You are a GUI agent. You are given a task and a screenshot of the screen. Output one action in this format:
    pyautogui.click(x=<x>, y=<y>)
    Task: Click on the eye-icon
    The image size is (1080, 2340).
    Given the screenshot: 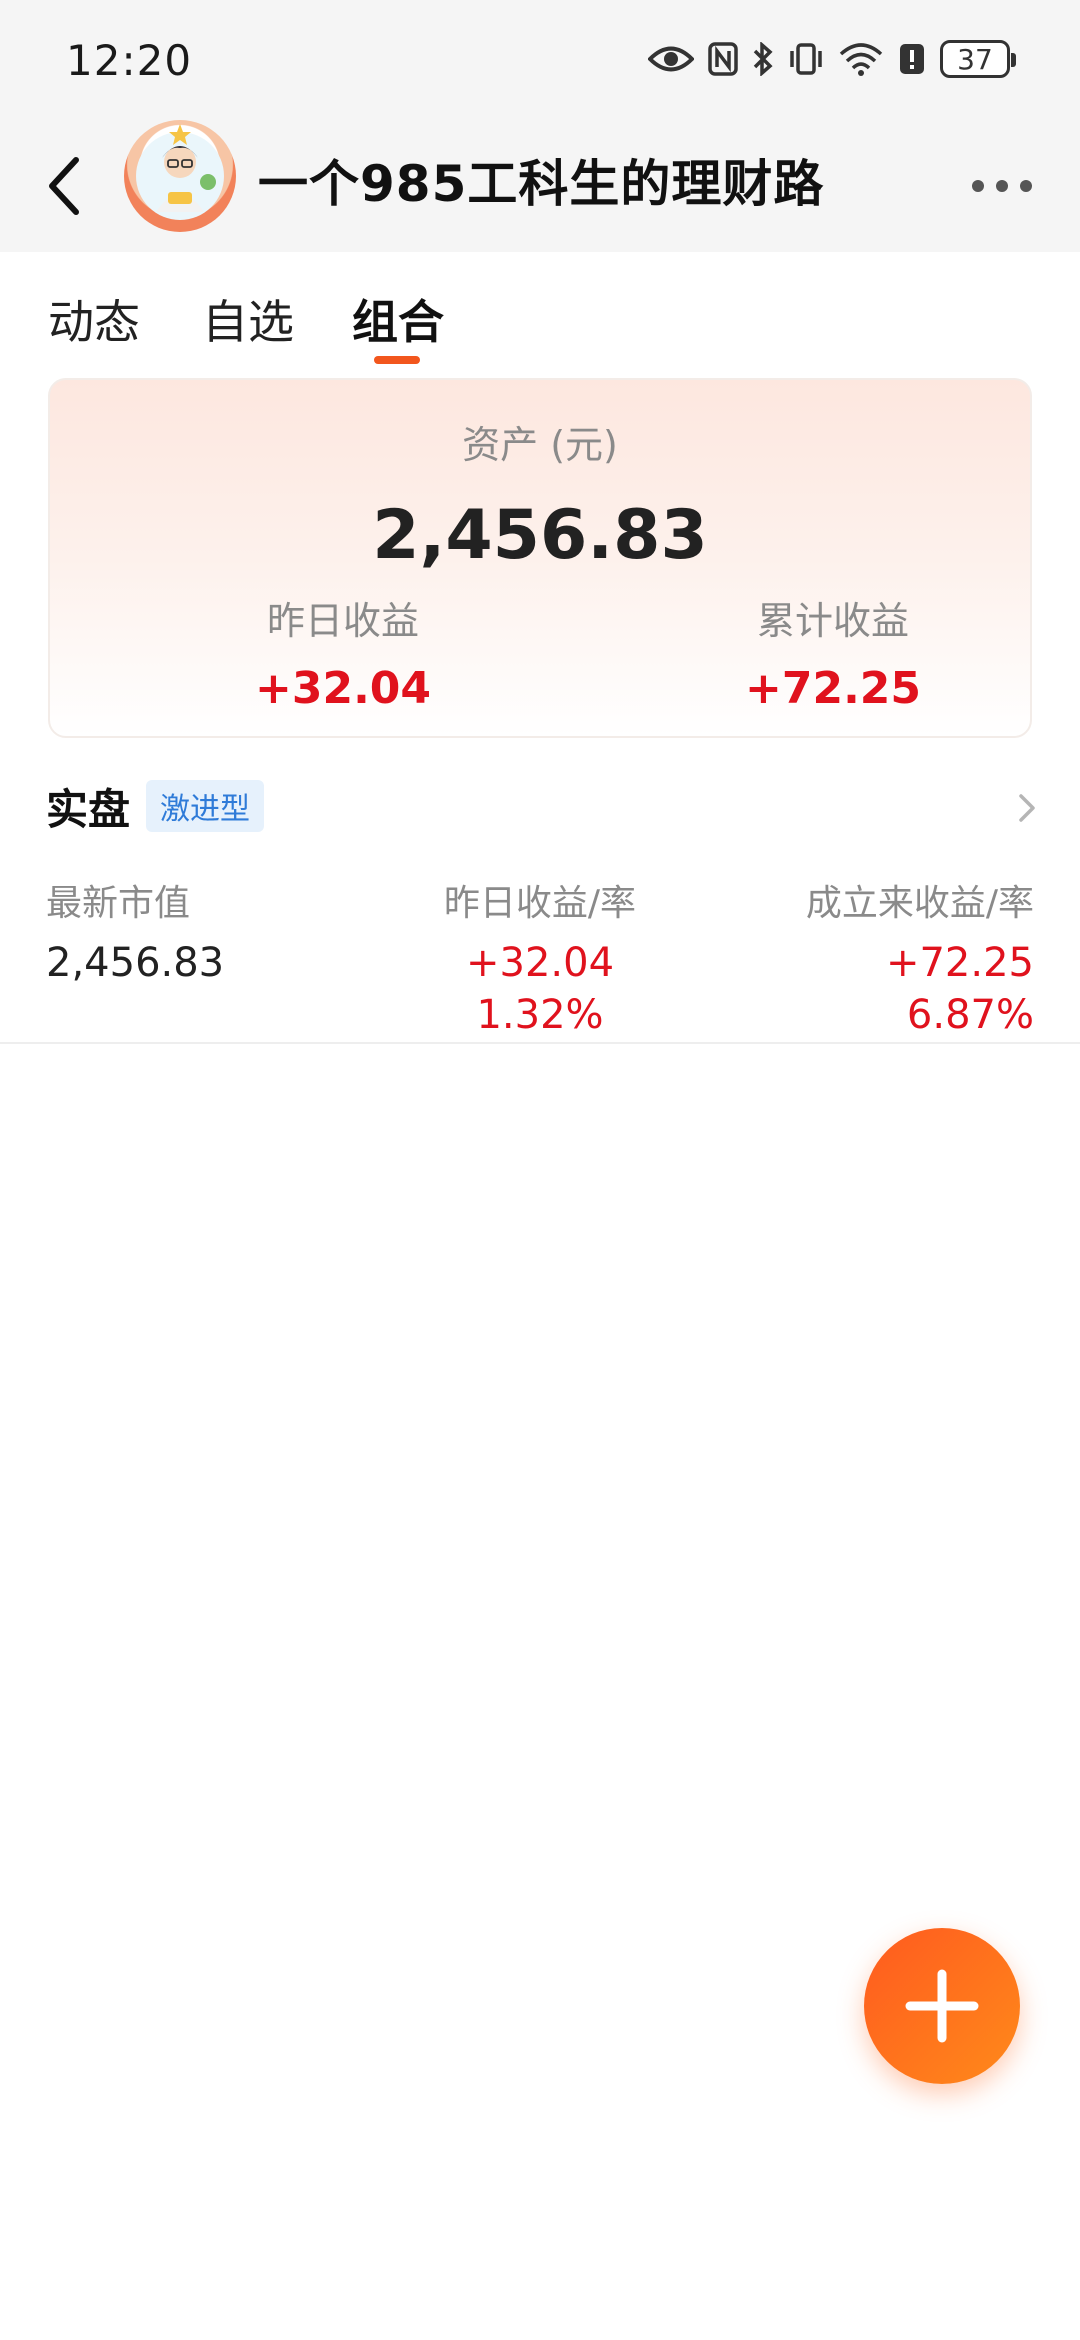 What is the action you would take?
    pyautogui.click(x=671, y=59)
    